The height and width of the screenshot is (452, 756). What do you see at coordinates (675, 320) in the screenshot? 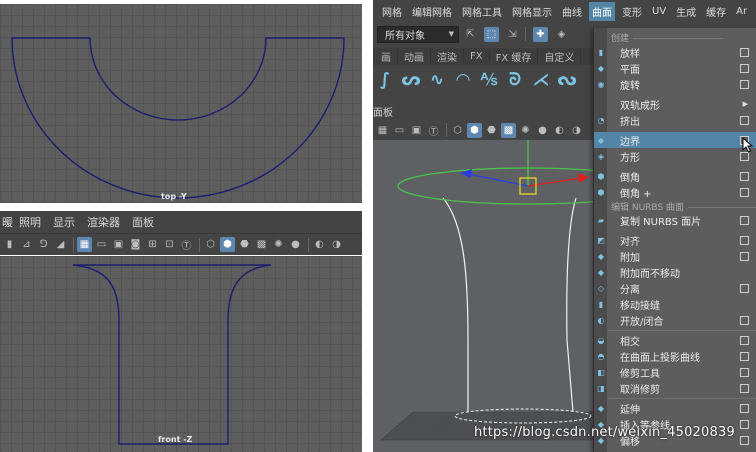
I see `menu-item-open-close: ◐ 开放/闭合` at bounding box center [675, 320].